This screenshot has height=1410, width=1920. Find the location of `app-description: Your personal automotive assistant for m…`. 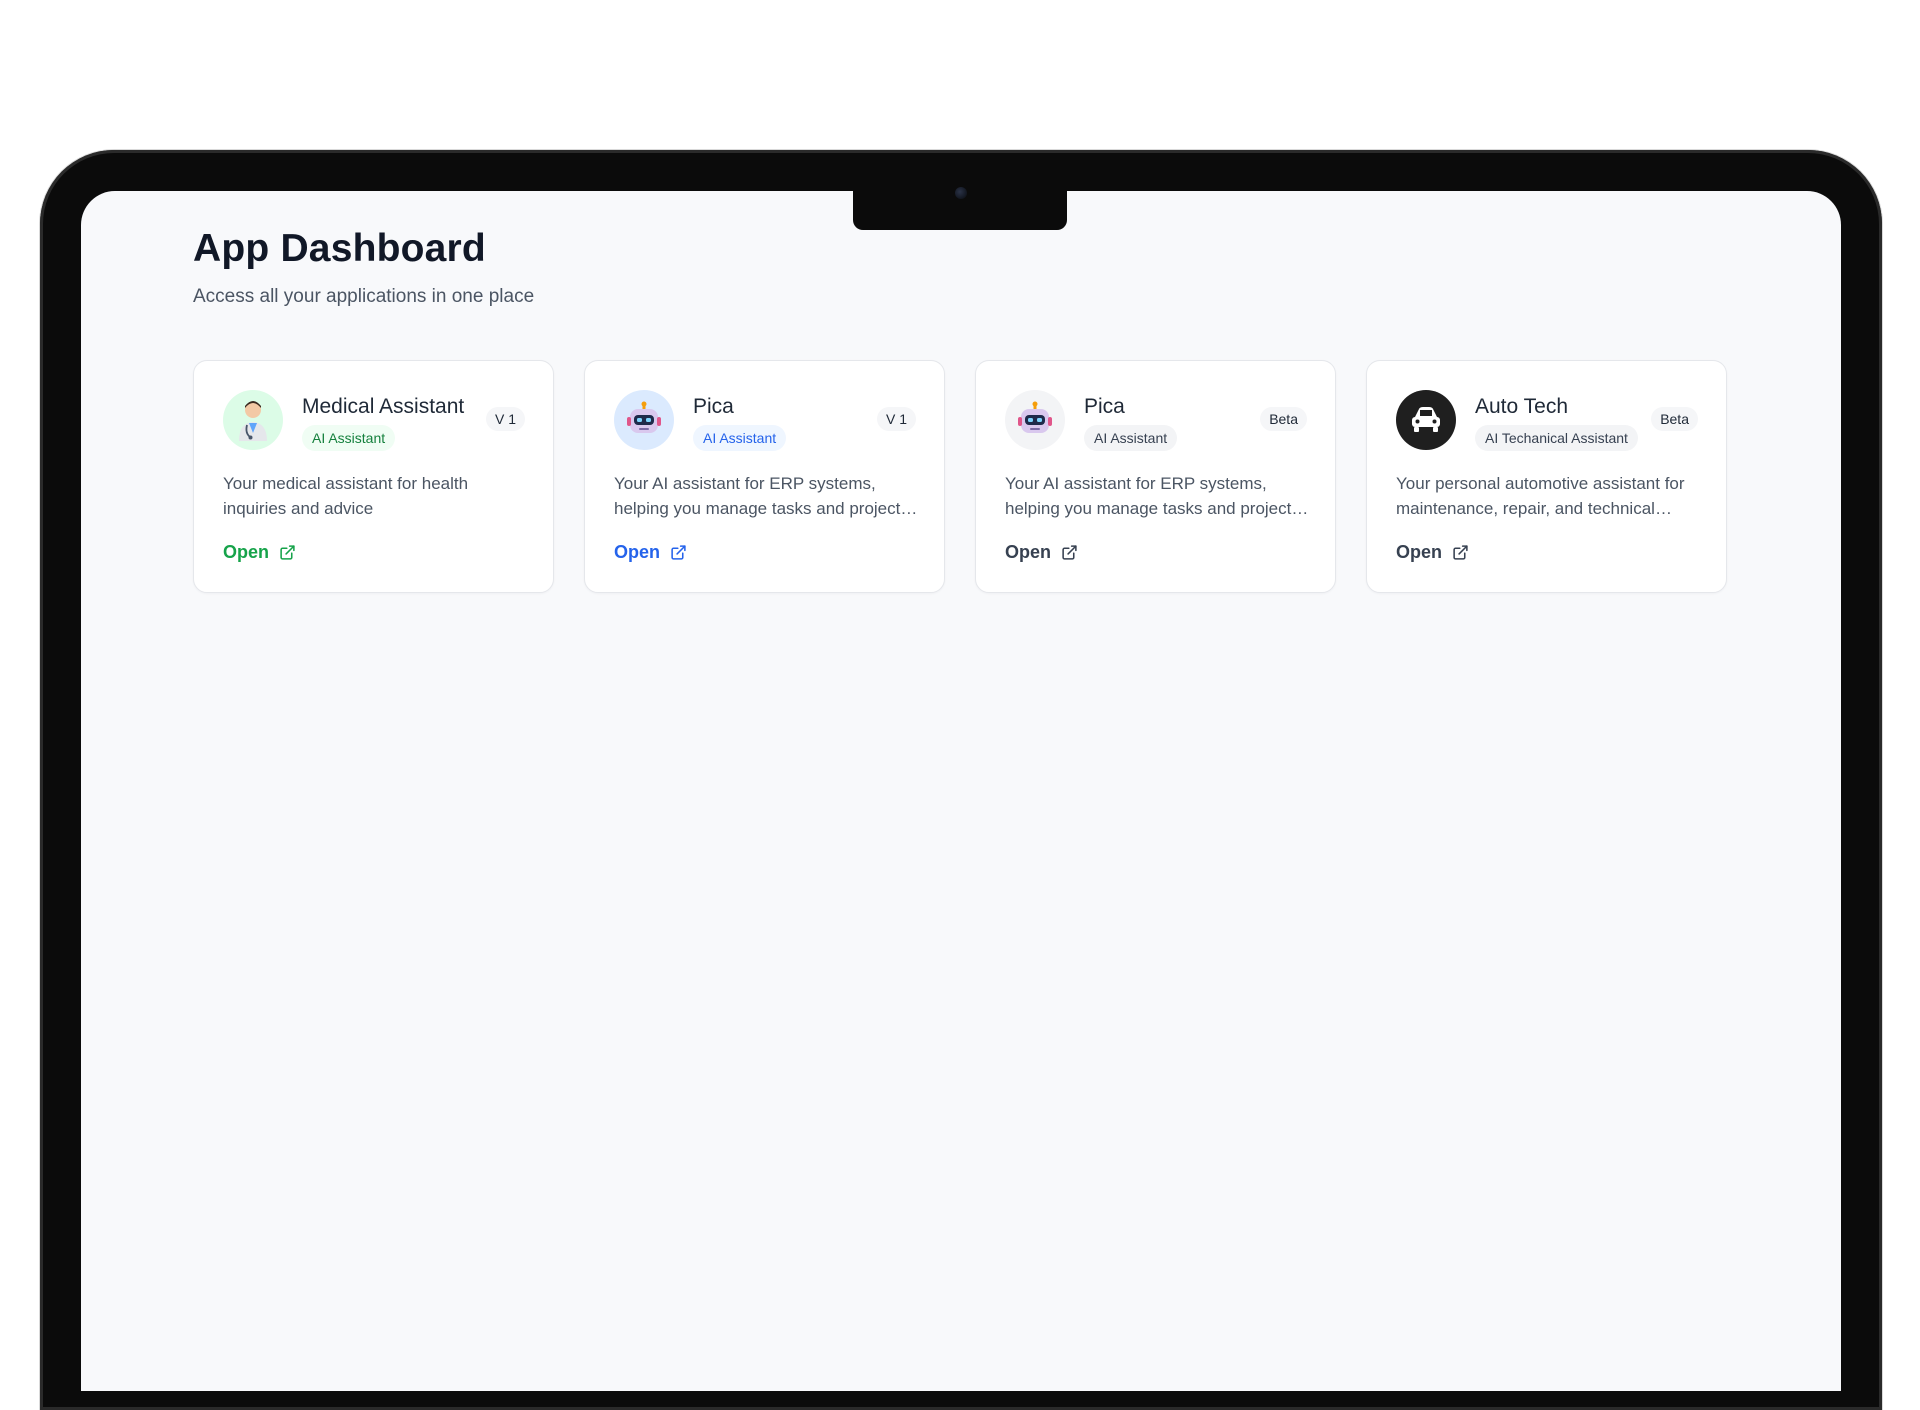

app-description: Your personal automotive assistant for m… is located at coordinates (1540, 496).